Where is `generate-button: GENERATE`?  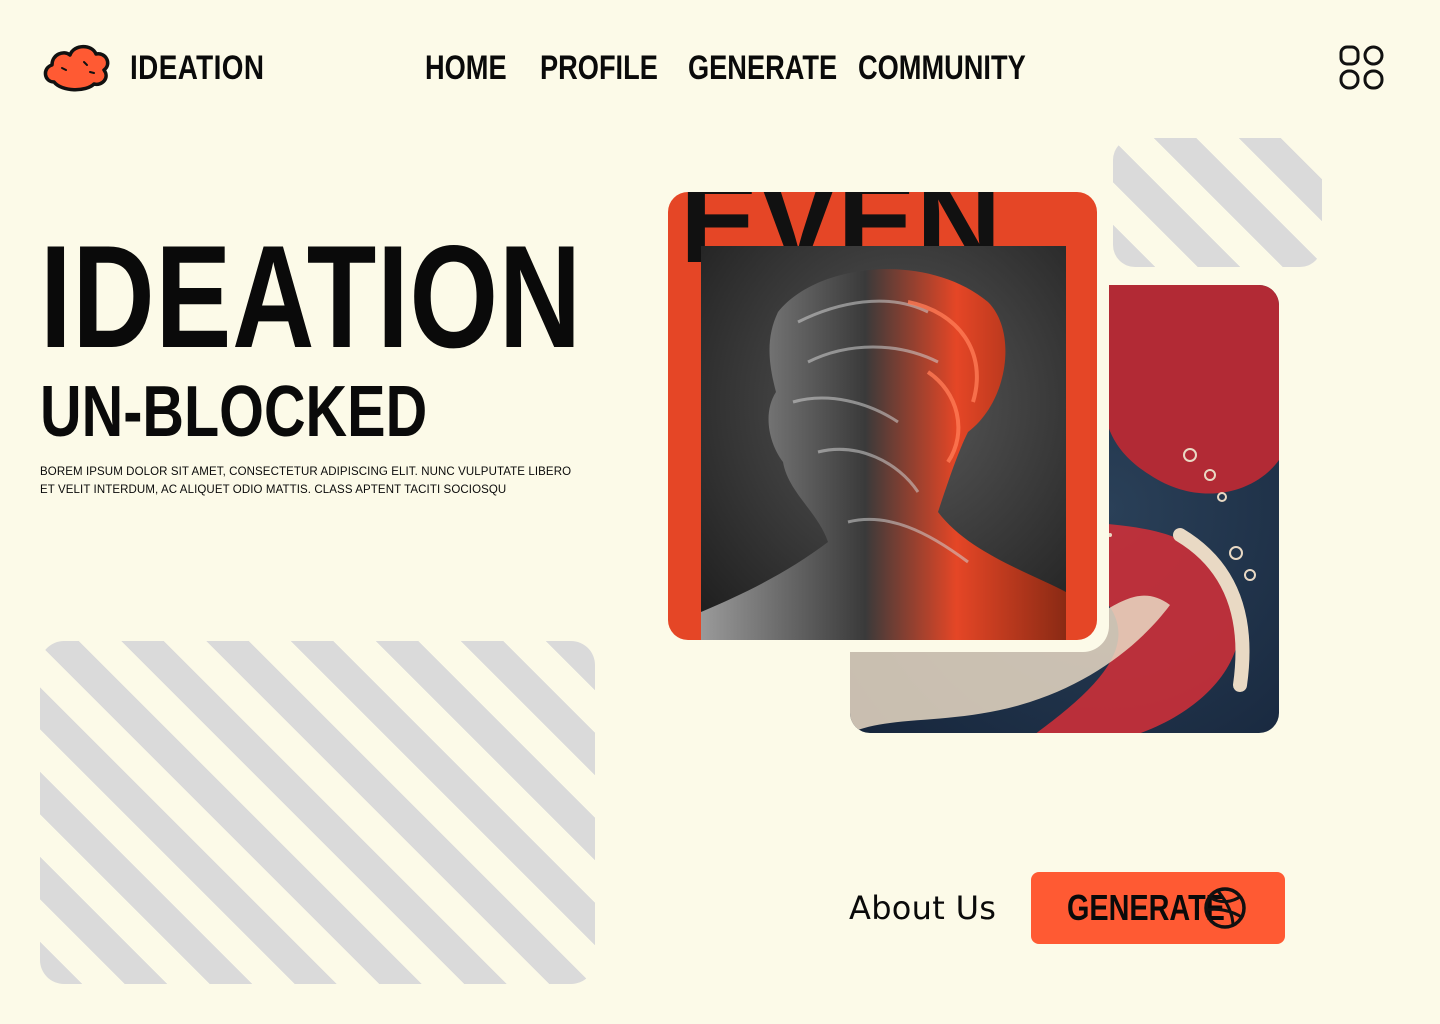
generate-button: GENERATE is located at coordinates (1158, 908).